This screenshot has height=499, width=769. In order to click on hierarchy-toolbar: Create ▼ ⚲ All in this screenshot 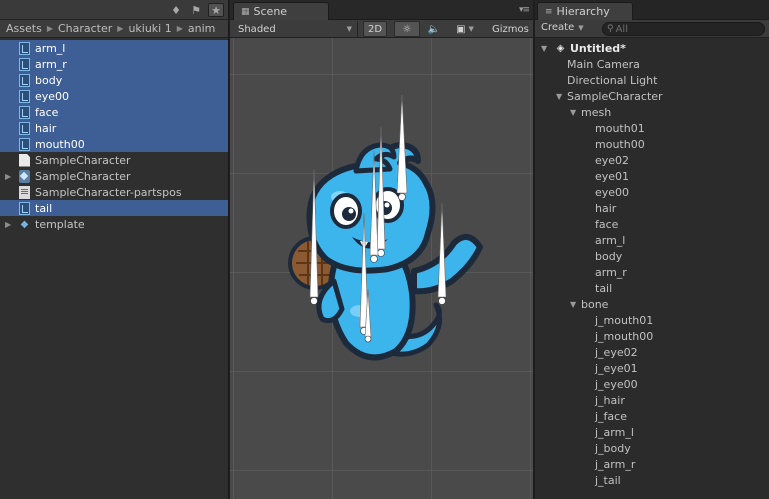, I will do `click(652, 29)`.